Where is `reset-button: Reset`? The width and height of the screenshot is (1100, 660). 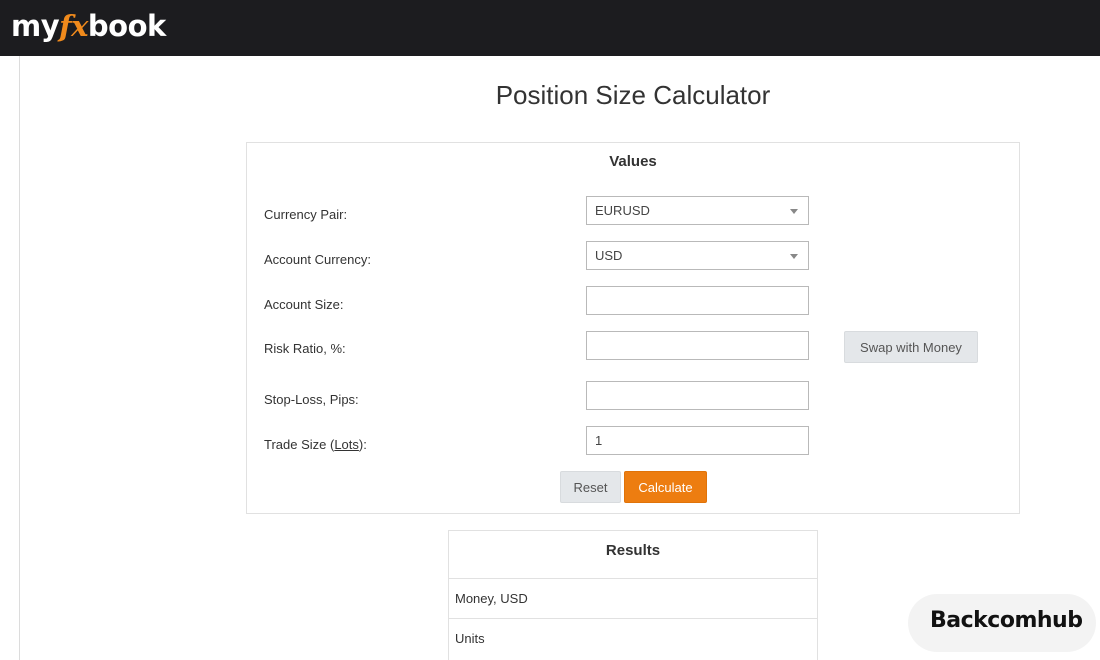
reset-button: Reset is located at coordinates (590, 487).